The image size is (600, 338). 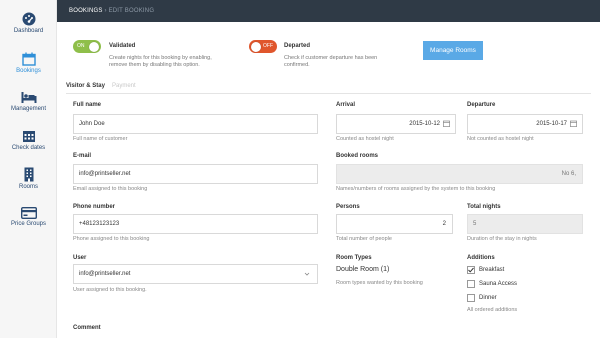 I want to click on dashboard-icon, so click(x=28, y=19).